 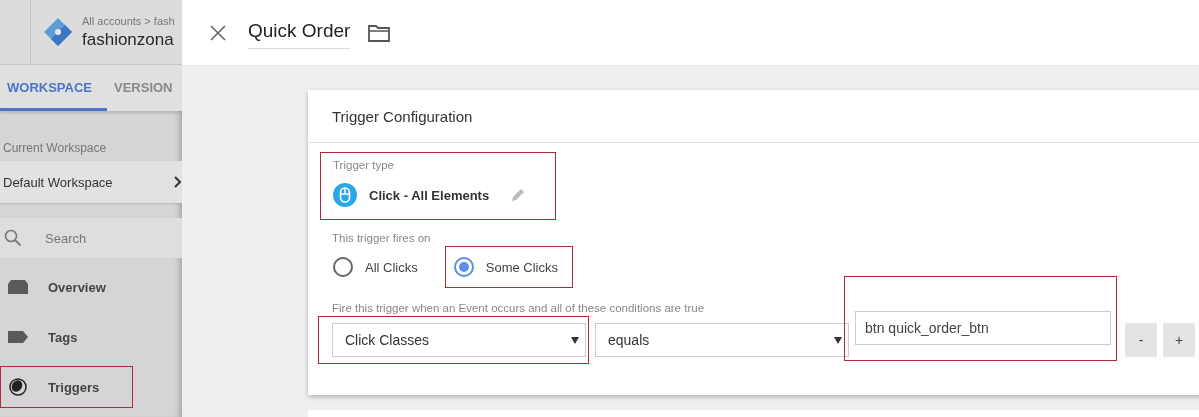 I want to click on card-title: Trigger Configuration, so click(x=402, y=116).